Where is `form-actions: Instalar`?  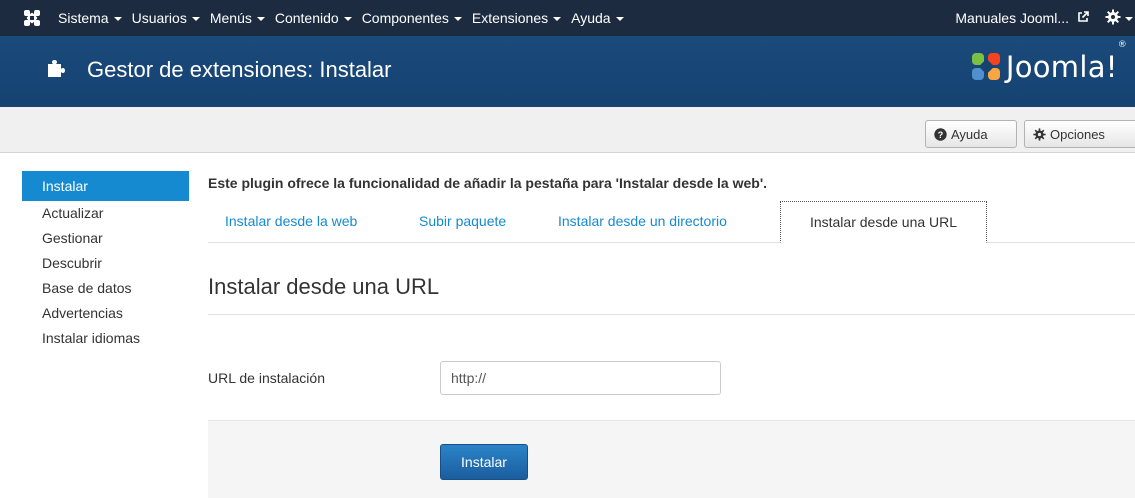
form-actions: Instalar is located at coordinates (671, 459).